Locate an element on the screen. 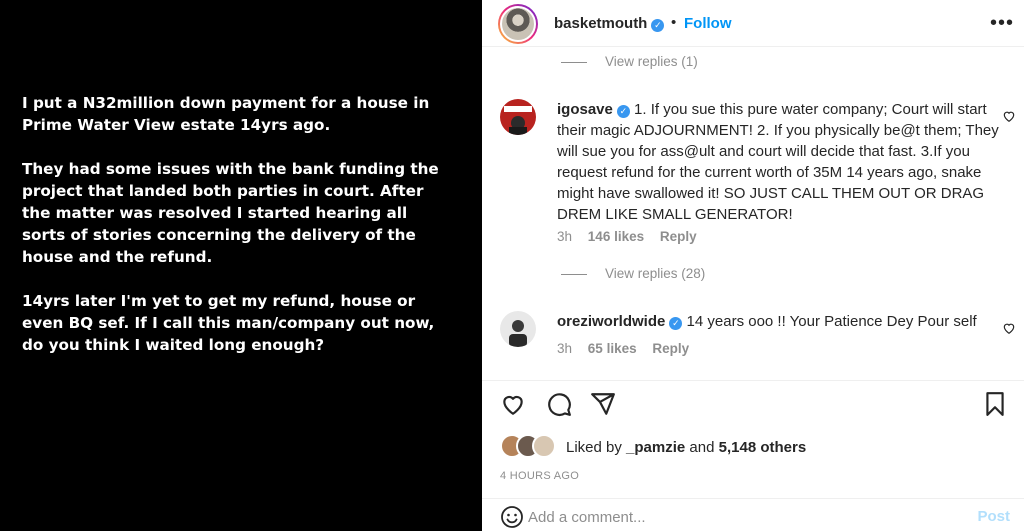 This screenshot has height=531, width=1024. view-replies-button: View replies (1) is located at coordinates (629, 61).